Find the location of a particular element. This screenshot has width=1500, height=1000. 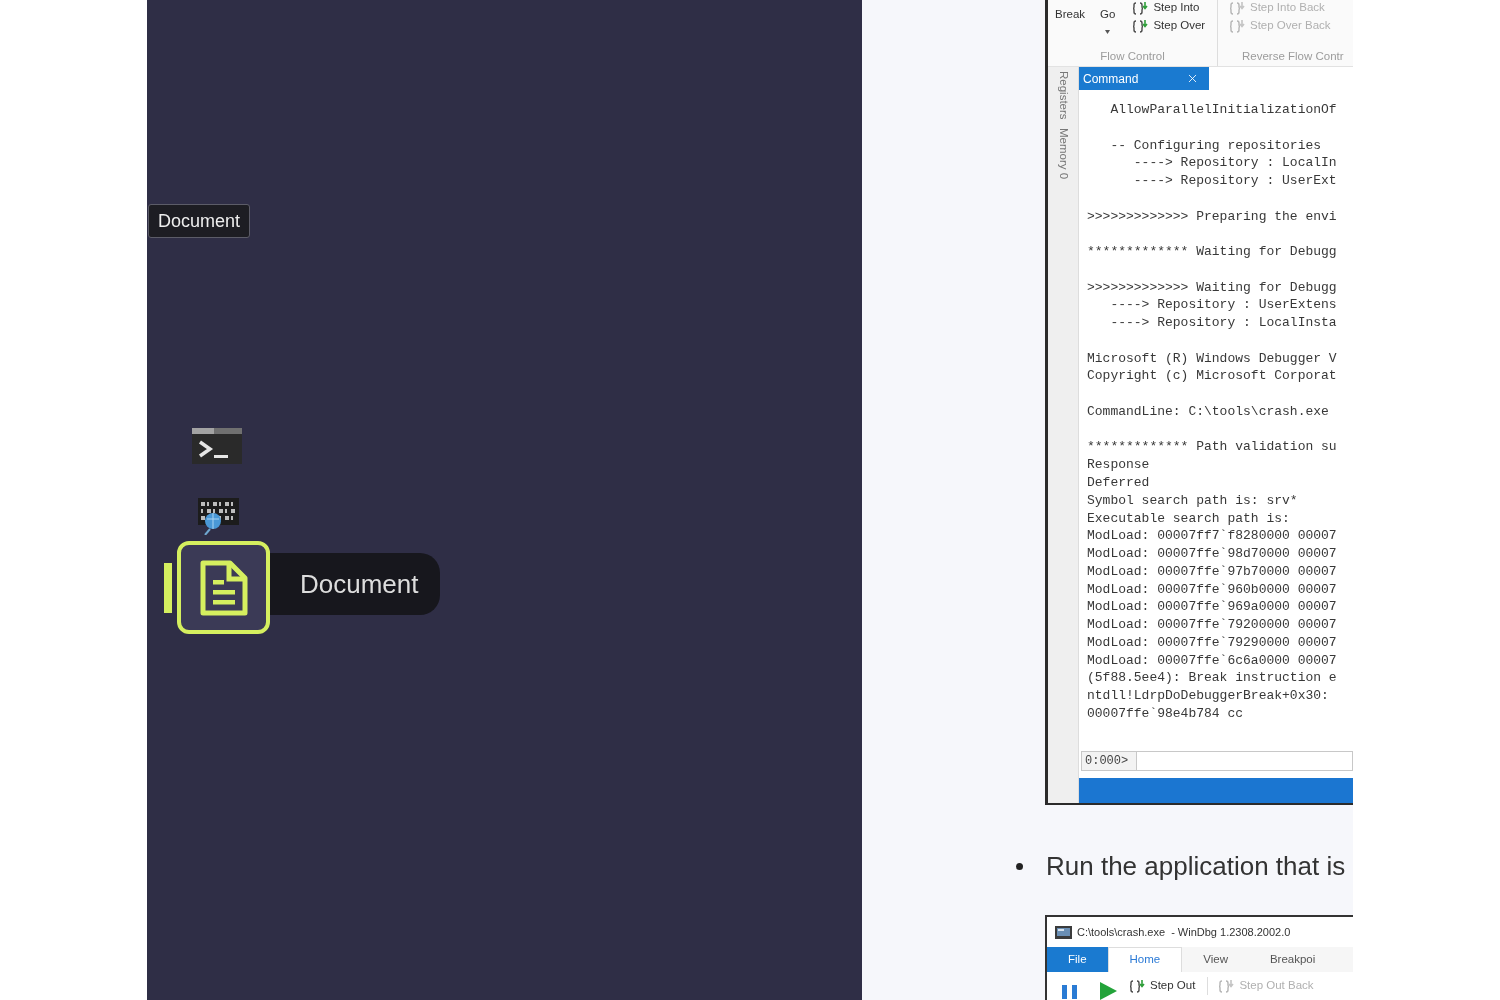

terminal-icon is located at coordinates (217, 445).